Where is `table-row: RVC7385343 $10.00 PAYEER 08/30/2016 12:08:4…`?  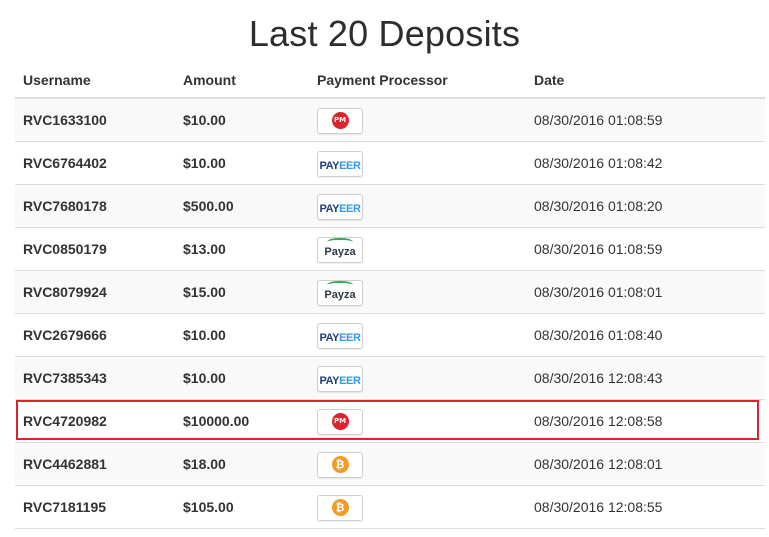 table-row: RVC7385343 $10.00 PAYEER 08/30/2016 12:08:4… is located at coordinates (390, 378).